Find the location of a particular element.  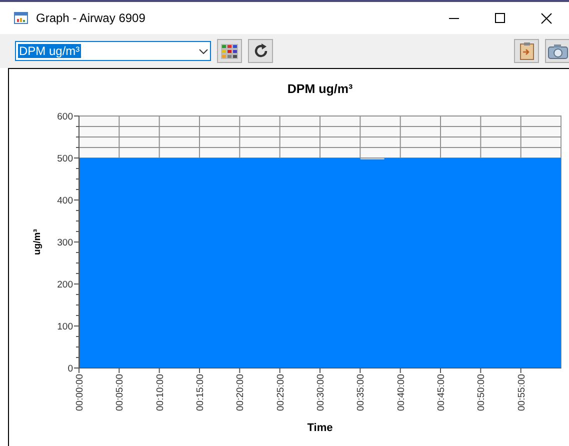

refresh-icon is located at coordinates (260, 51).